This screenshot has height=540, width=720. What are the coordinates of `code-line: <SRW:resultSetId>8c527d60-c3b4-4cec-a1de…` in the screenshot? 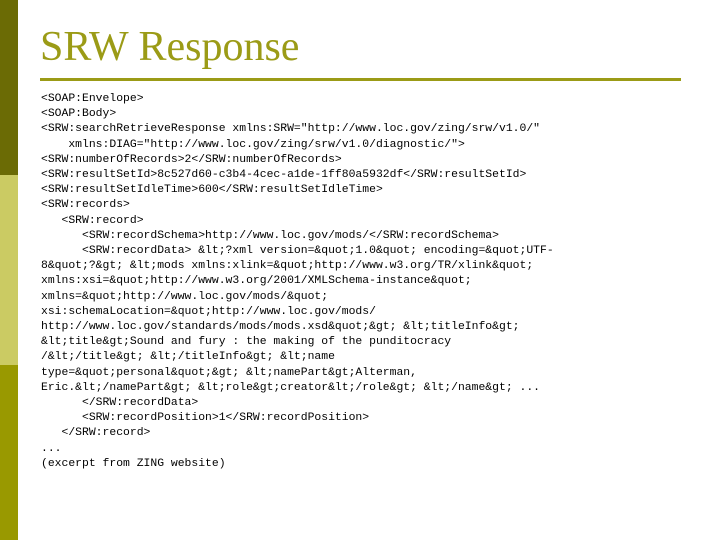 It's located at (284, 175).